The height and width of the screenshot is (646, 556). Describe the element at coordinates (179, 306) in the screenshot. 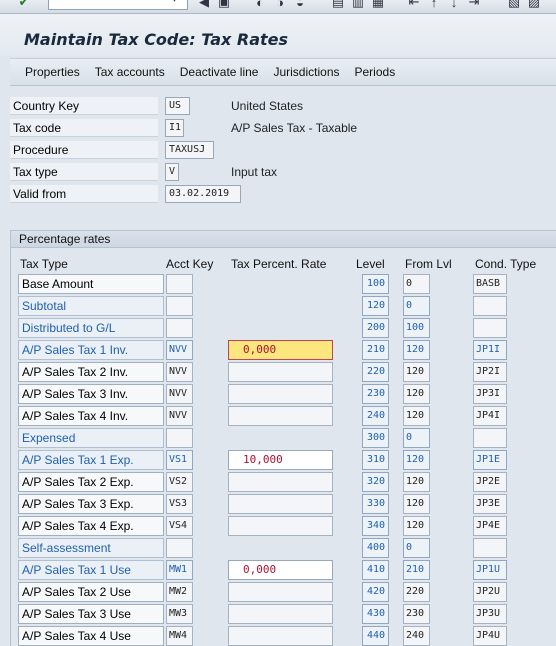

I see `acct-key-cell` at that location.